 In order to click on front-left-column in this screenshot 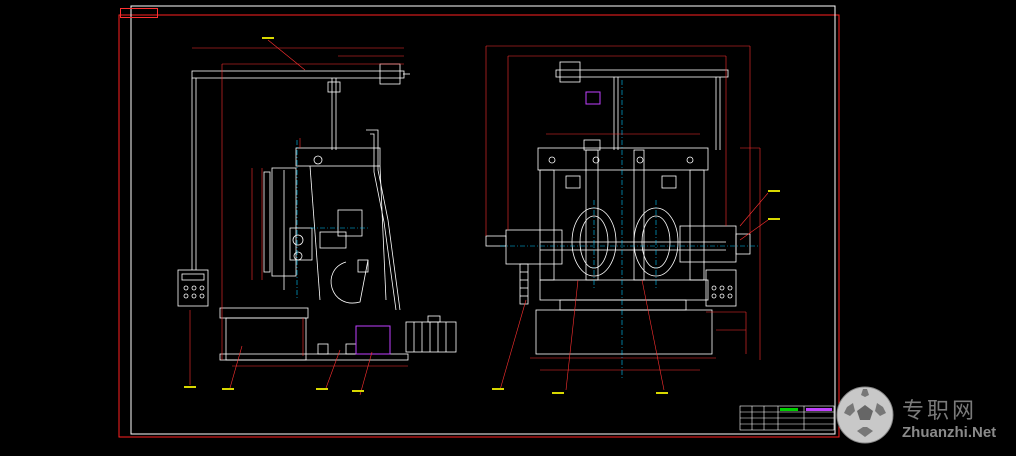, I will do `click(547, 225)`.